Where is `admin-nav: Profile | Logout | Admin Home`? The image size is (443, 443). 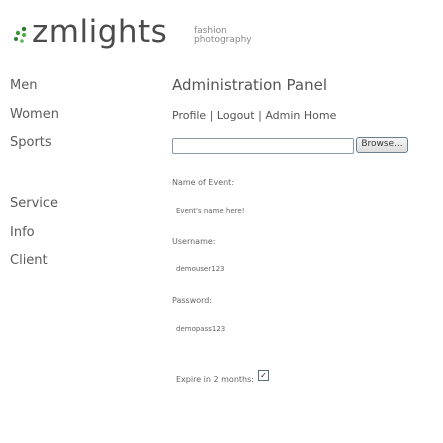 admin-nav: Profile | Logout | Admin Home is located at coordinates (254, 115).